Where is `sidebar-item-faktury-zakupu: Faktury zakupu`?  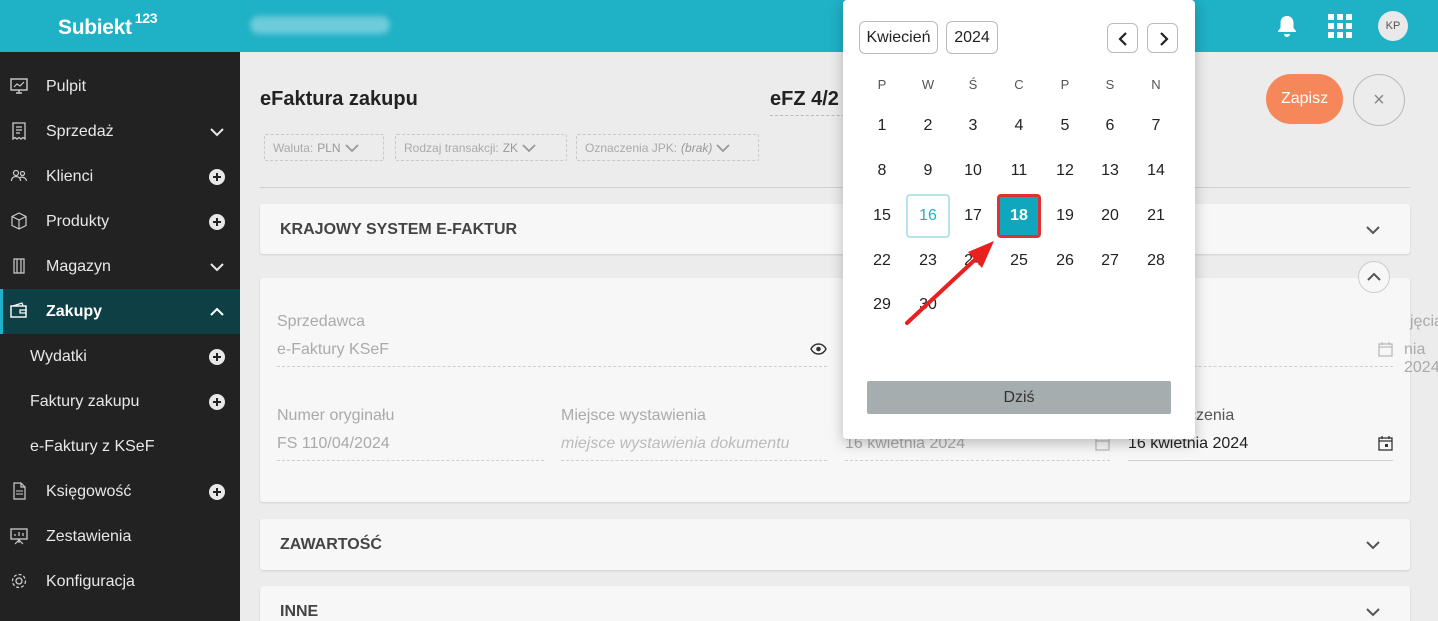
sidebar-item-faktury-zakupu: Faktury zakupu is located at coordinates (120, 401).